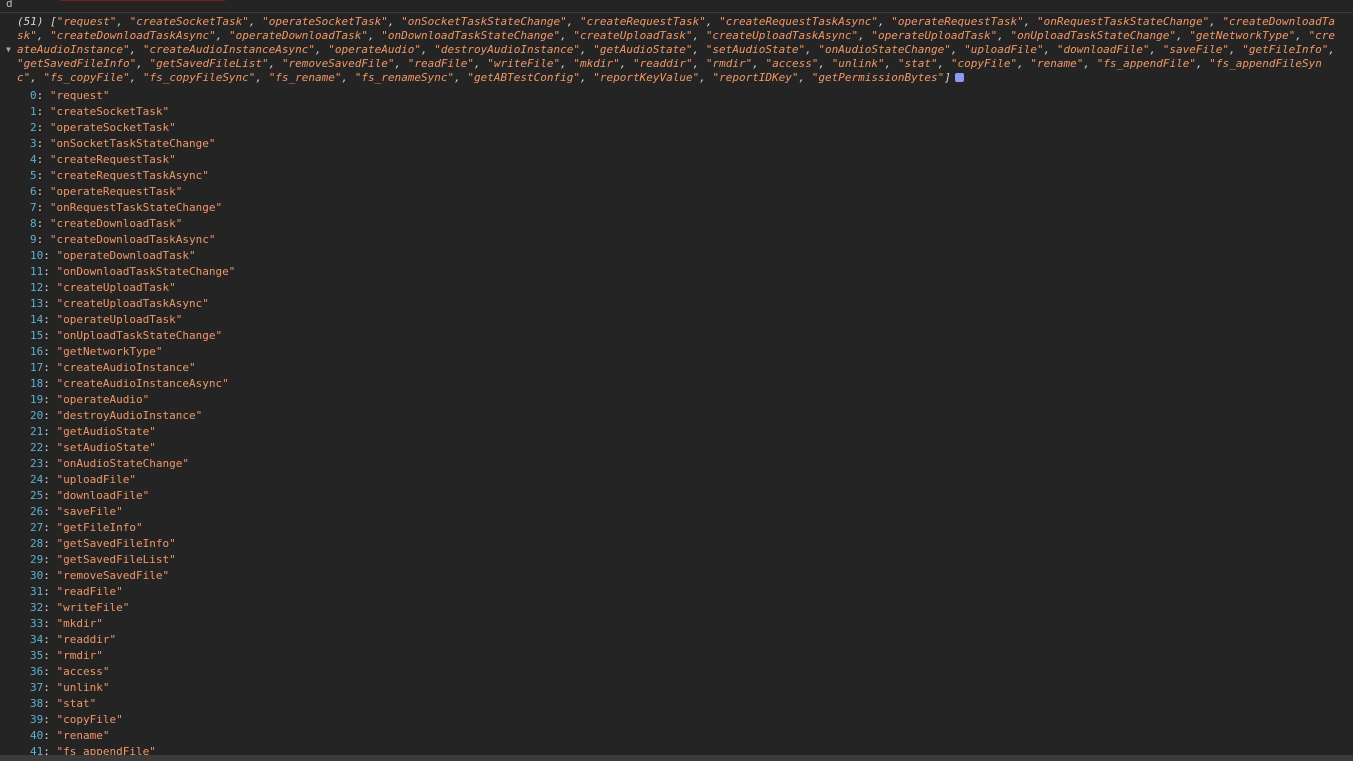 The width and height of the screenshot is (1353, 761). I want to click on entry-value: "operateRequestTask", so click(116, 191).